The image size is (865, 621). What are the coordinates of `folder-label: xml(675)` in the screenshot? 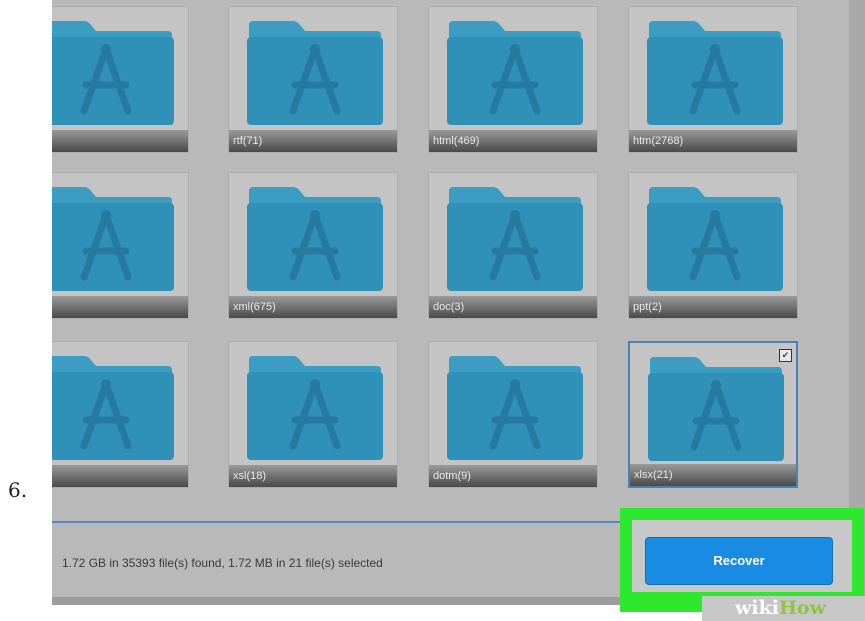 It's located at (313, 307).